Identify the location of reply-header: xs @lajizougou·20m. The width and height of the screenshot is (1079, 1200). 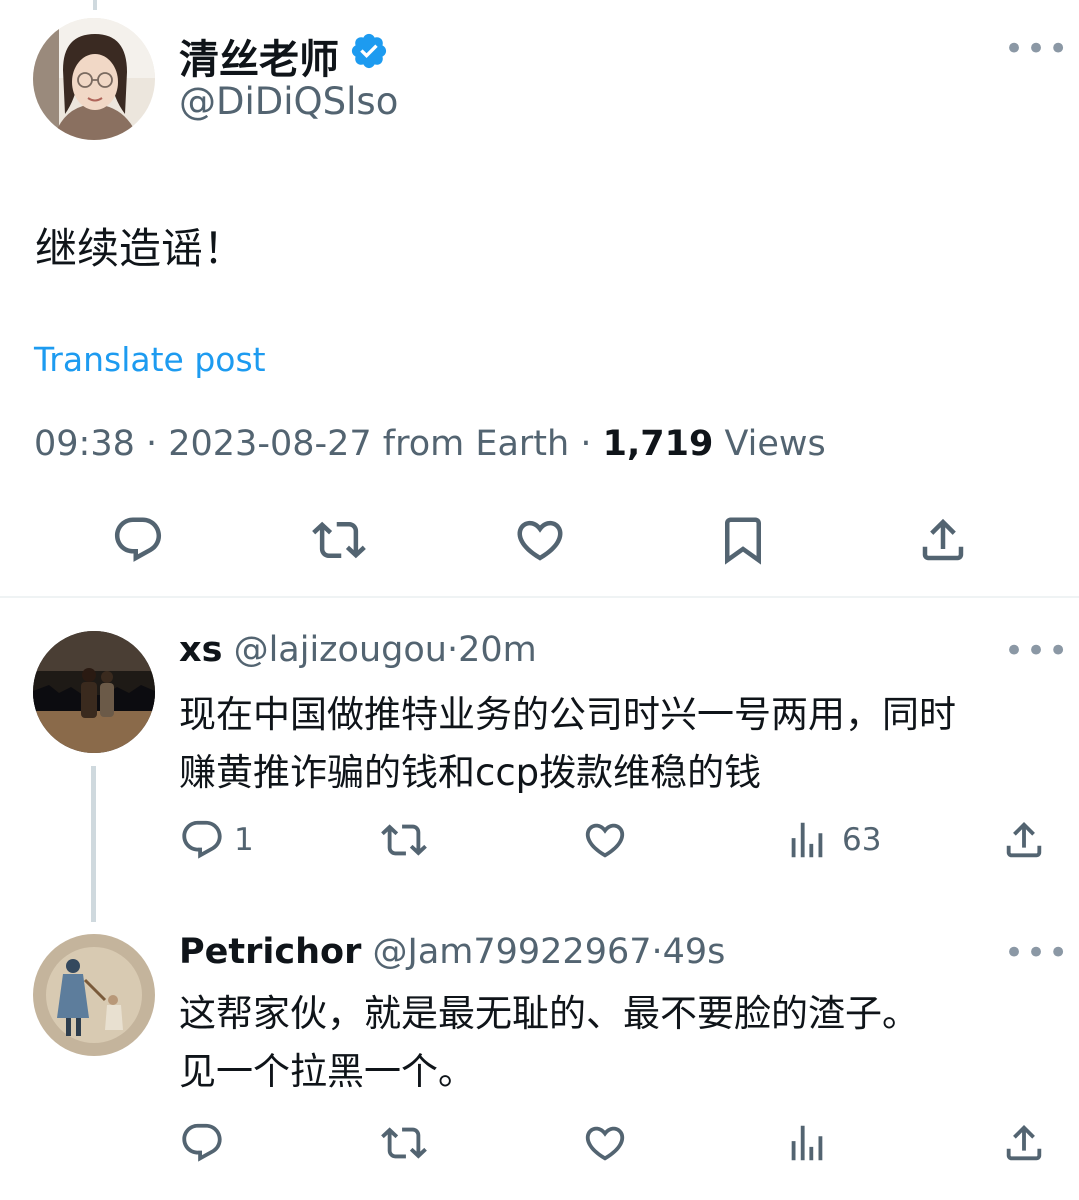
(358, 650).